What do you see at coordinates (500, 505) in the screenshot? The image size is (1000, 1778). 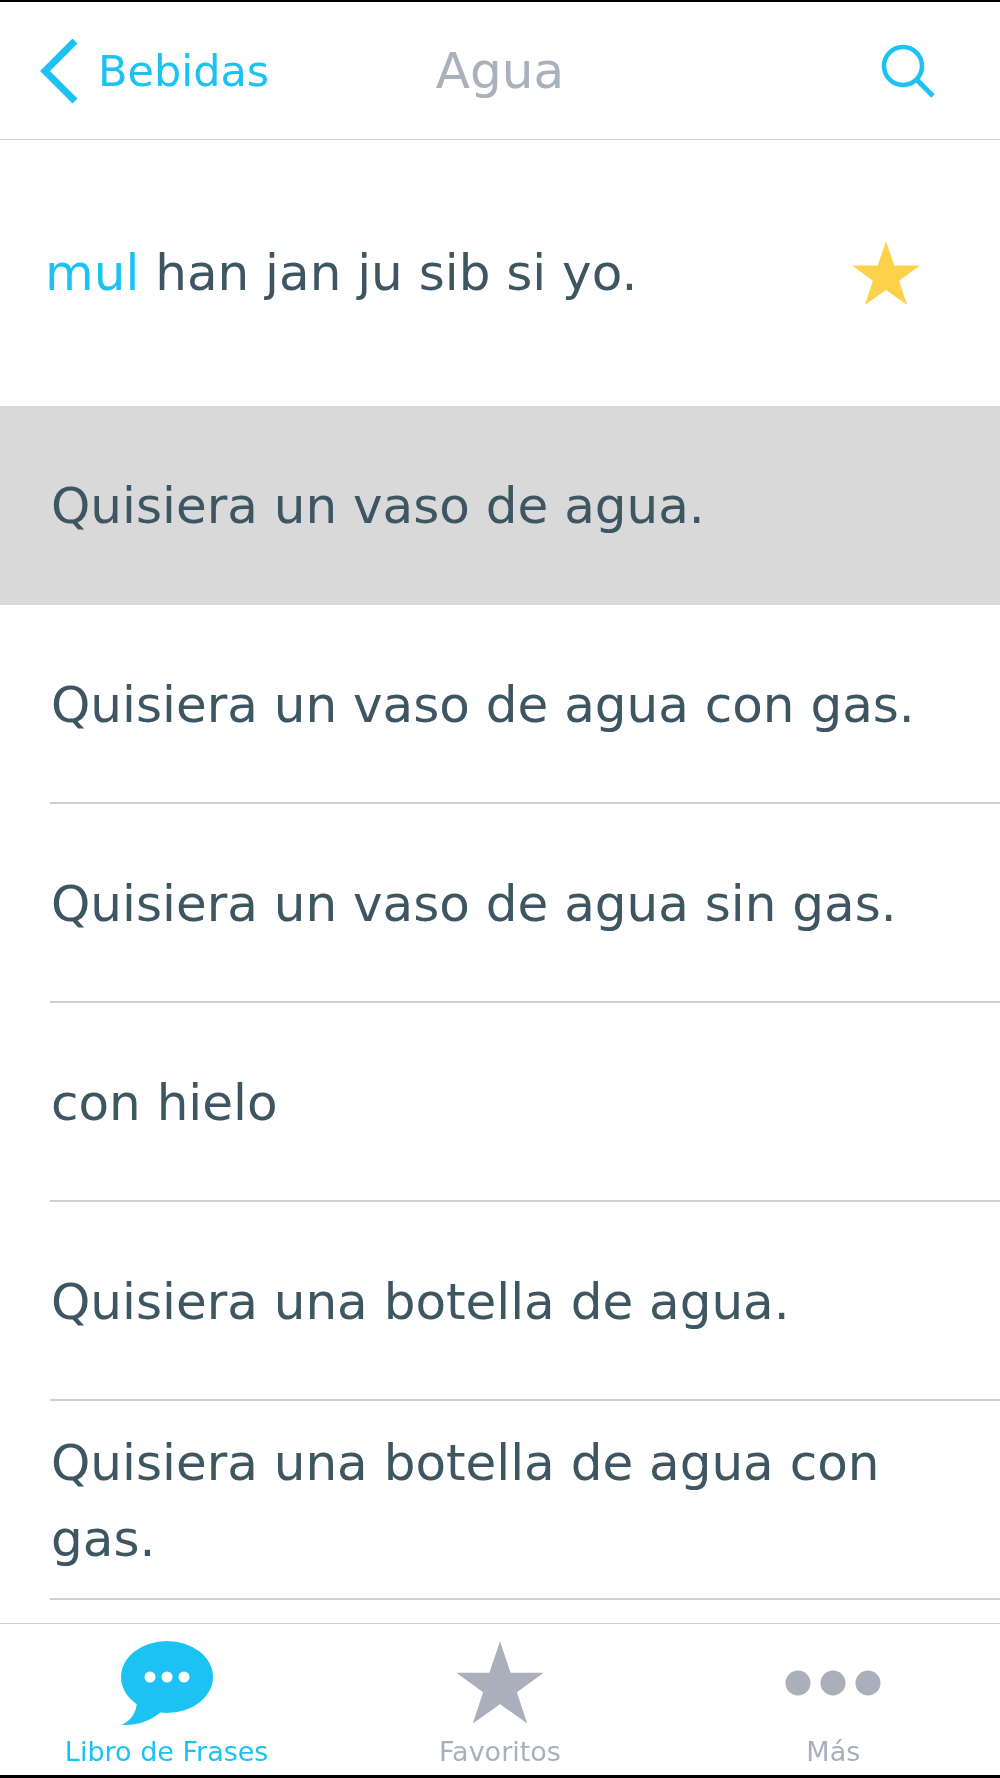 I see `phrase-item: Quisiera un vaso de agua.` at bounding box center [500, 505].